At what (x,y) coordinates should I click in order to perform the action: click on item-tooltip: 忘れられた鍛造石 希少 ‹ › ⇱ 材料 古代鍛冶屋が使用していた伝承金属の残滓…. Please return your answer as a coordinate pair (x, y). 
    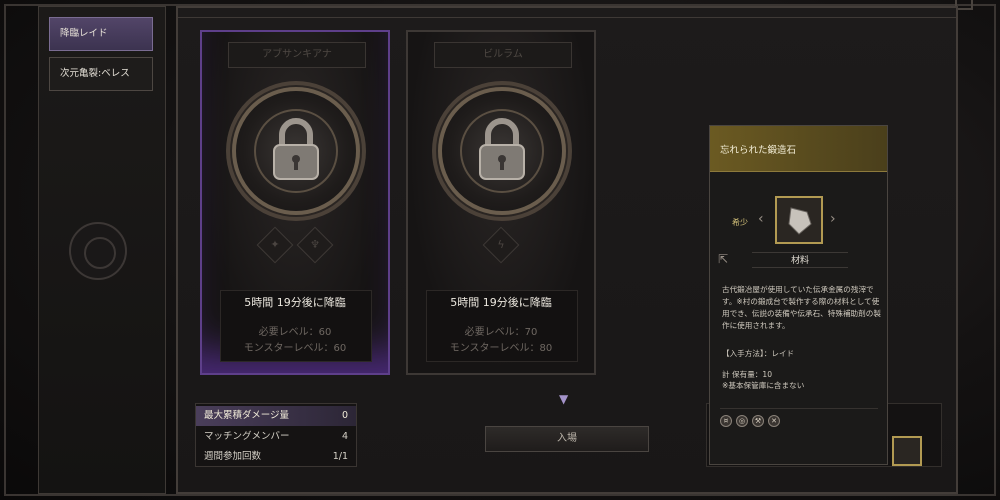
    Looking at the image, I should click on (798, 295).